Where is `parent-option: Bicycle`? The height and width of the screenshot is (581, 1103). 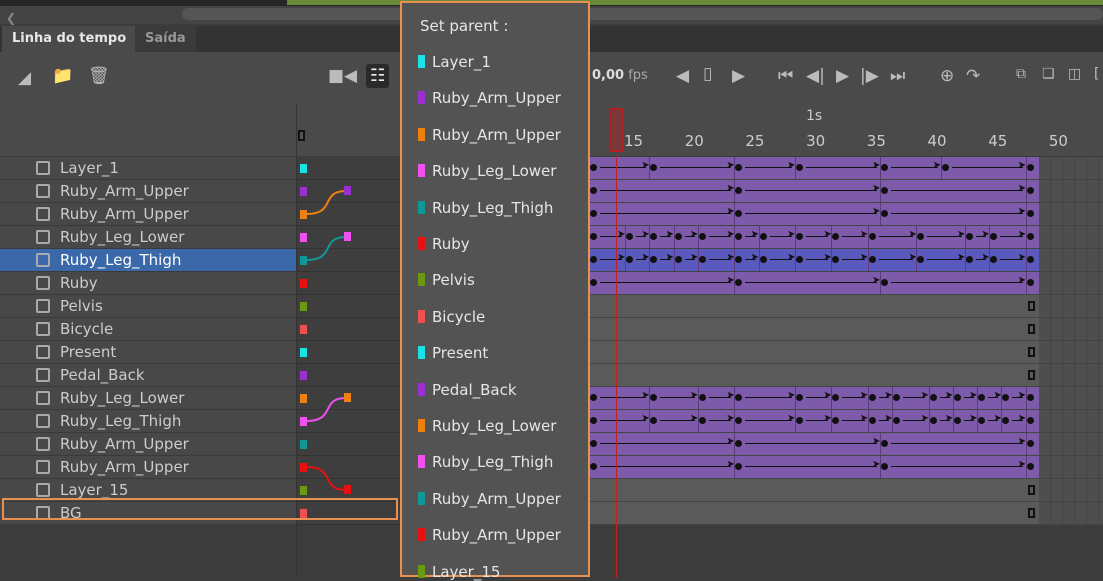
parent-option: Bicycle is located at coordinates (451, 317).